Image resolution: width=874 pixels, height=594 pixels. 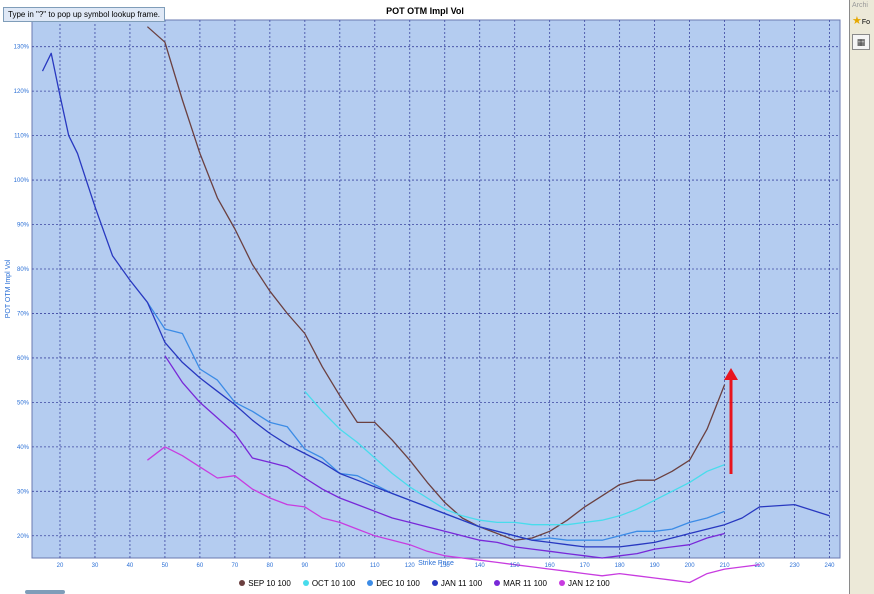 I want to click on x-tick-label: 160, so click(x=550, y=566).